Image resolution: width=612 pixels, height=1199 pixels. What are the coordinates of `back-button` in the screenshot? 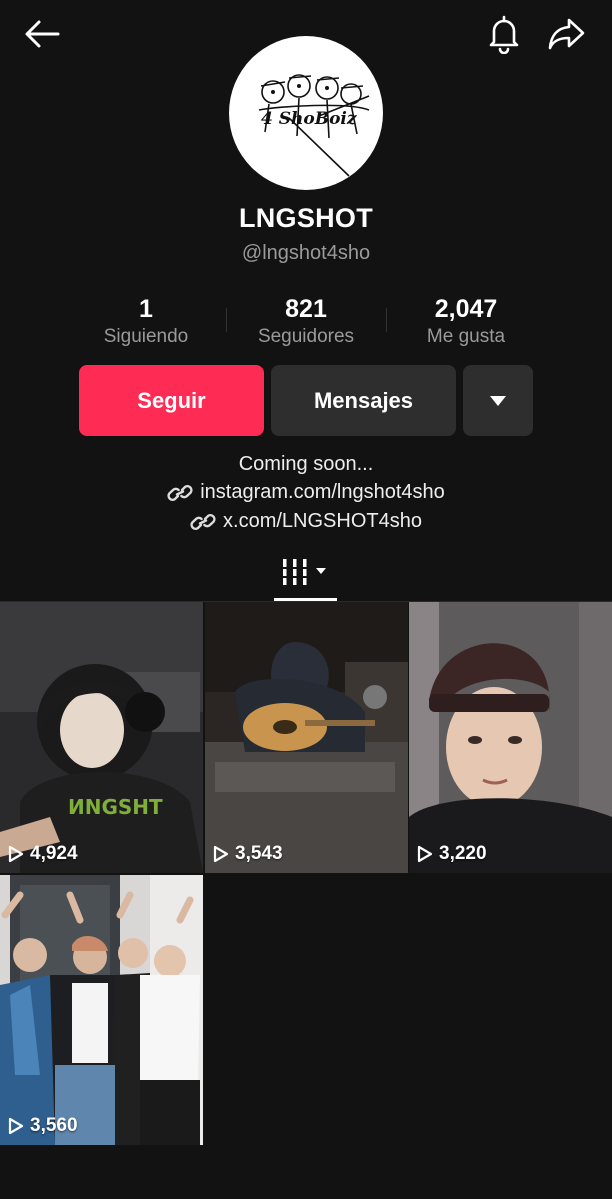 It's located at (42, 34).